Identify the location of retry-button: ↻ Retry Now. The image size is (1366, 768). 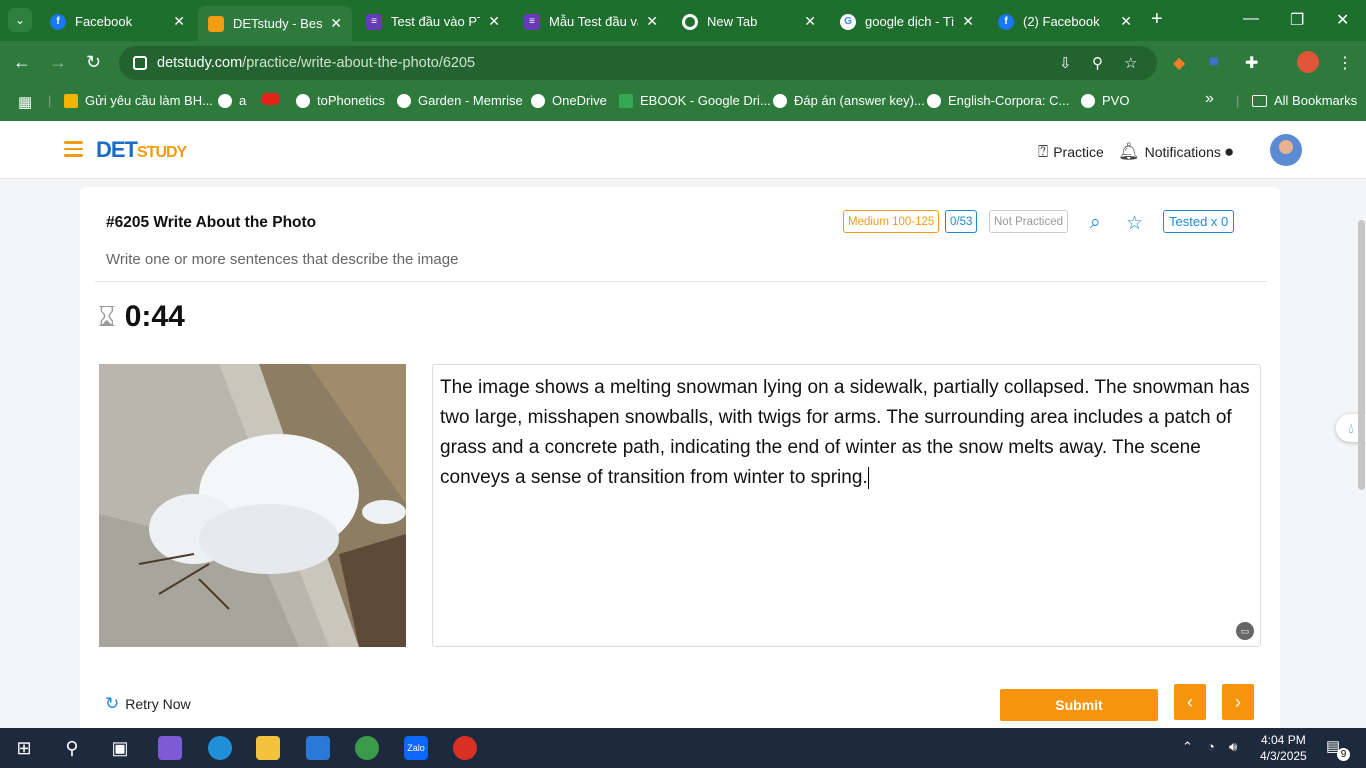
(148, 704).